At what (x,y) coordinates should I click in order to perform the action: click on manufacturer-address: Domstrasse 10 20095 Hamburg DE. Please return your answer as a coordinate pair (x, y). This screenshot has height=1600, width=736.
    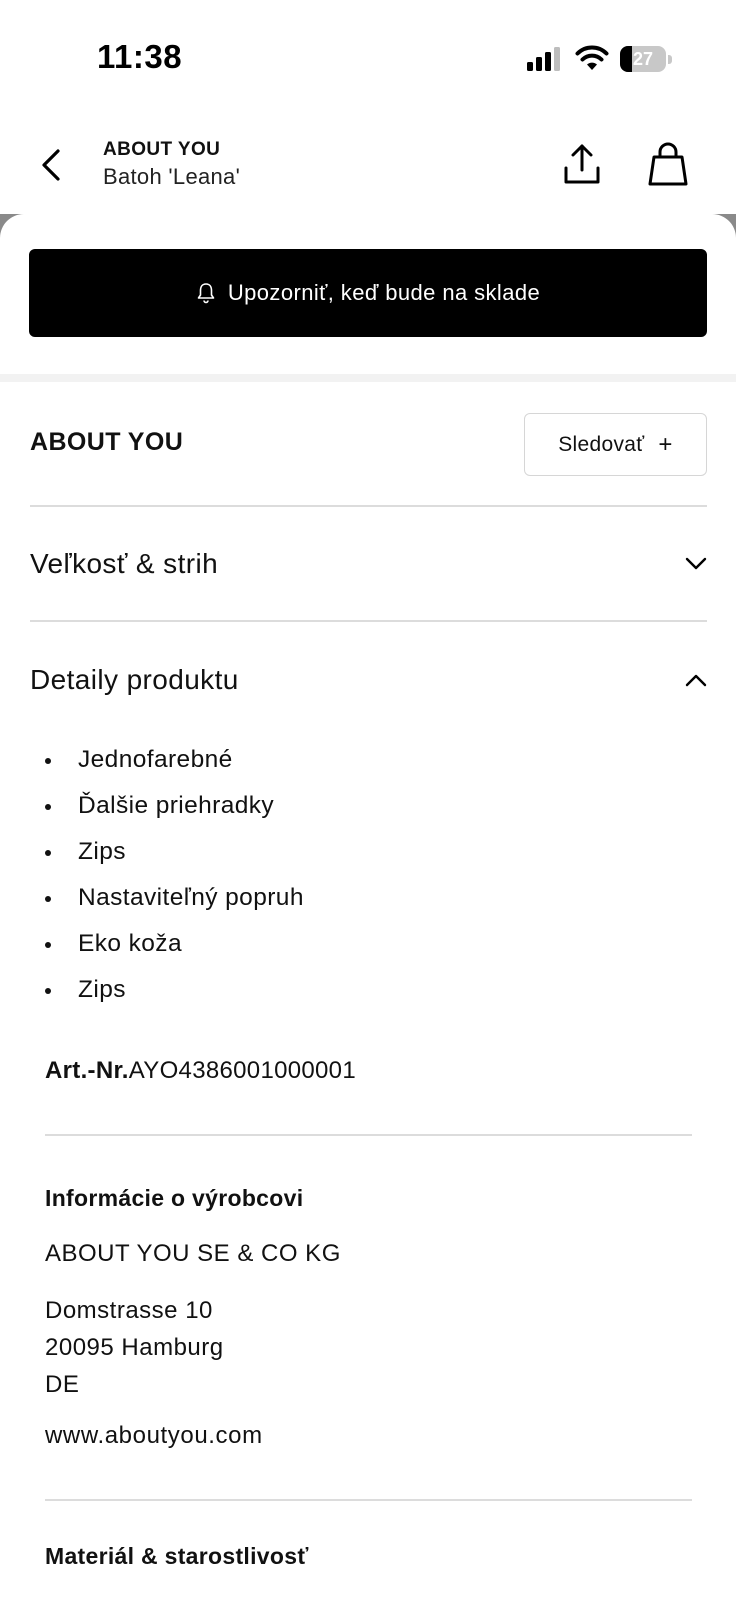
    Looking at the image, I should click on (134, 1347).